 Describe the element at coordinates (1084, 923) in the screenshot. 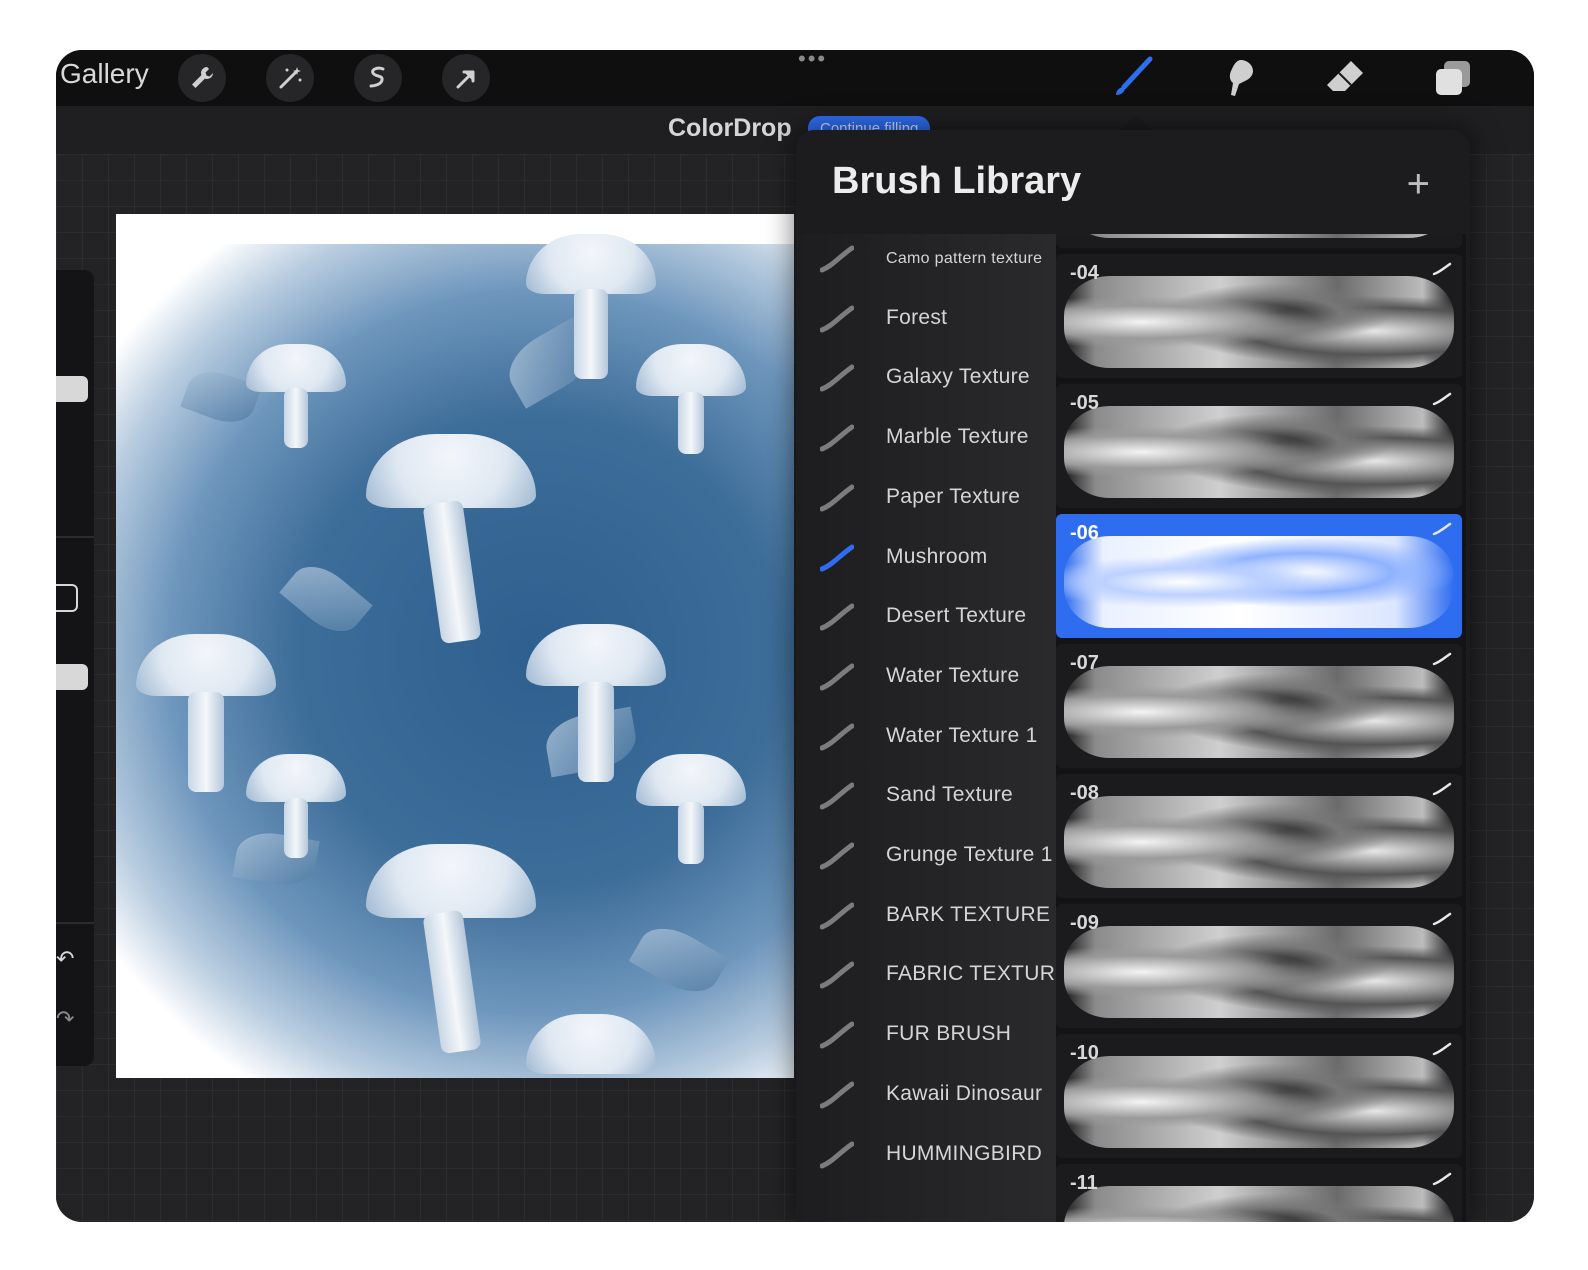

I see `brush-name: -09` at that location.